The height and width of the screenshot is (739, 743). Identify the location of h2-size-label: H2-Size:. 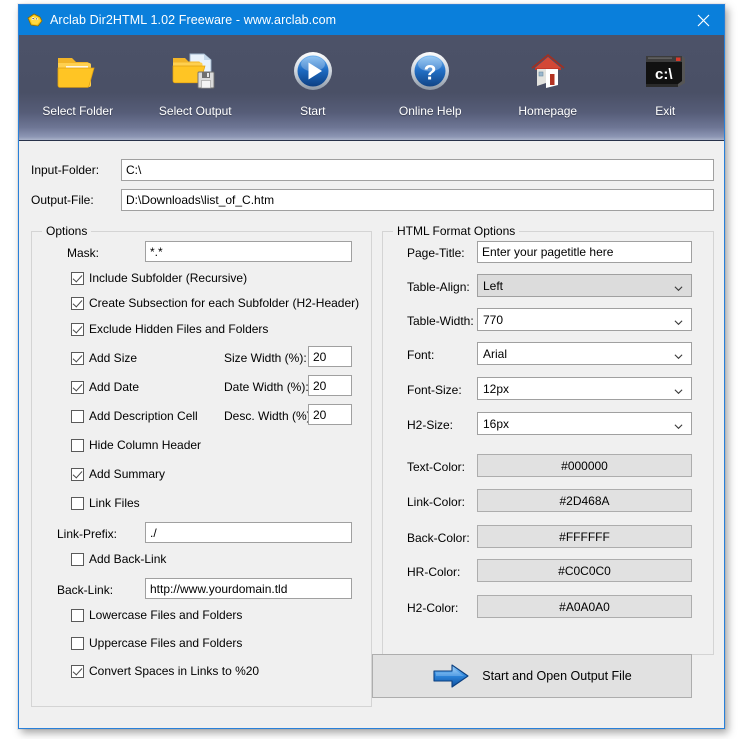
(430, 425).